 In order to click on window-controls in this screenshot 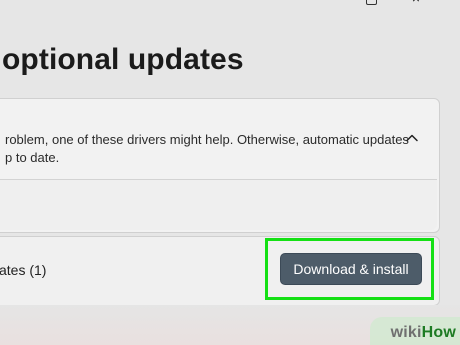, I will do `click(390, 5)`.